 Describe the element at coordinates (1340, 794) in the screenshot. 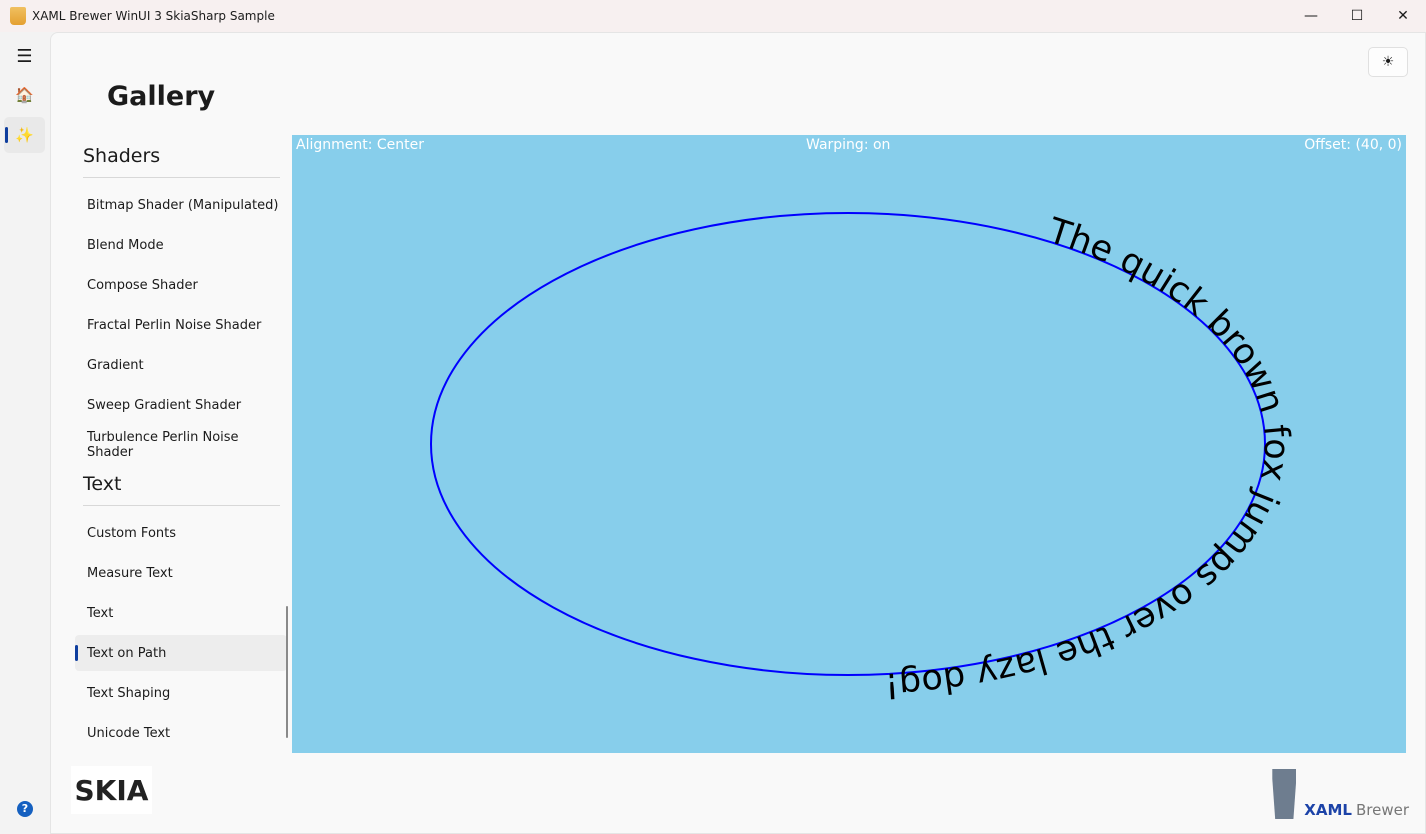

I see `xaml-brewer-logo: XAML Brewer` at that location.